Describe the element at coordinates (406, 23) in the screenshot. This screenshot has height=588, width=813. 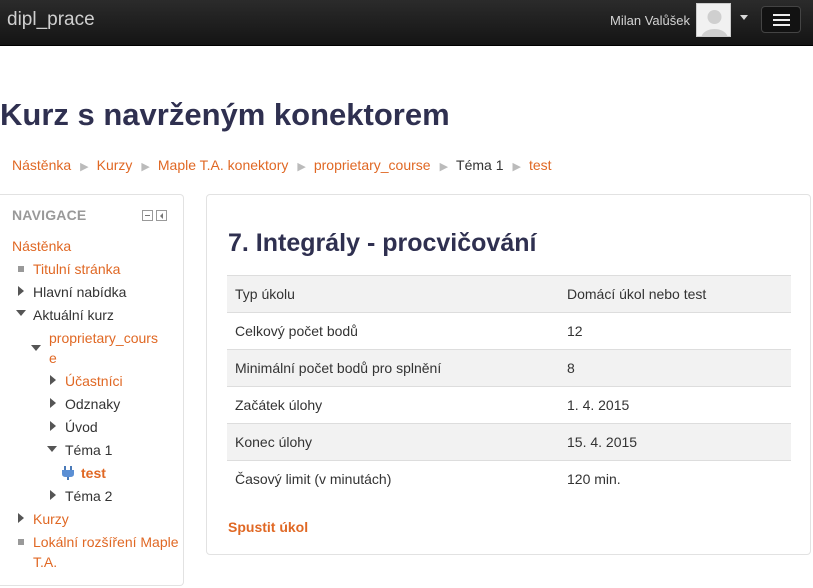
I see `top-navbar: dipl_prace Milan Valůšek` at that location.